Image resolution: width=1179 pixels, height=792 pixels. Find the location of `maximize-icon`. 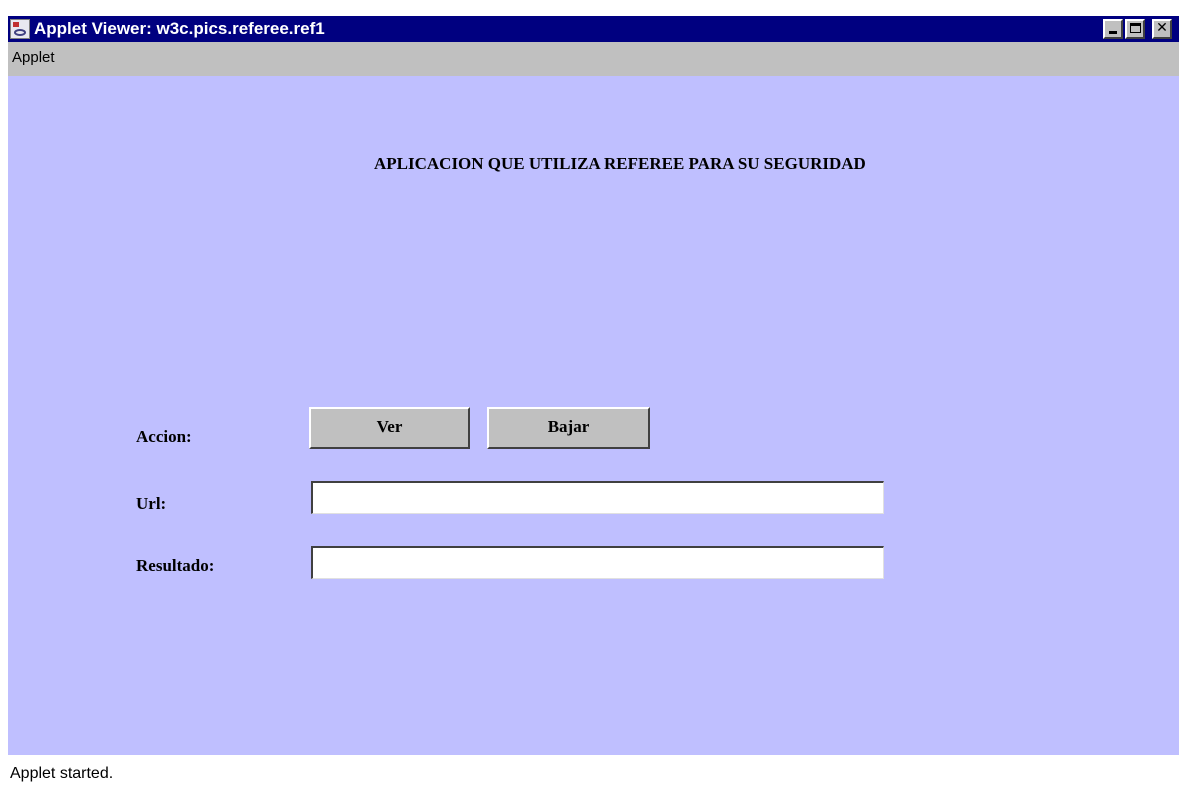

maximize-icon is located at coordinates (1135, 28).